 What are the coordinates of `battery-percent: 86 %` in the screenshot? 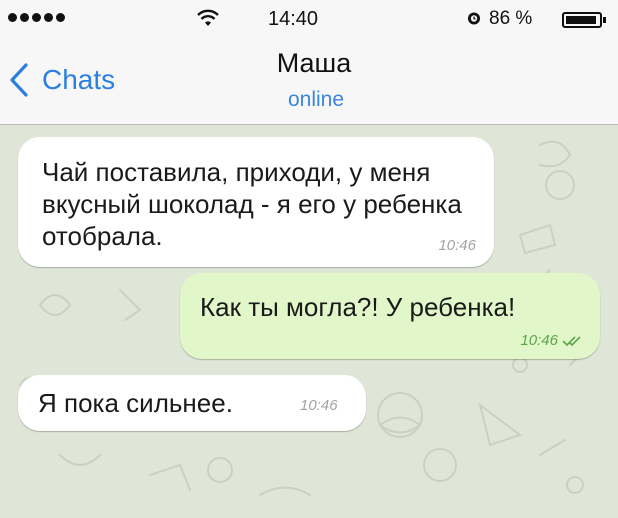 It's located at (511, 18).